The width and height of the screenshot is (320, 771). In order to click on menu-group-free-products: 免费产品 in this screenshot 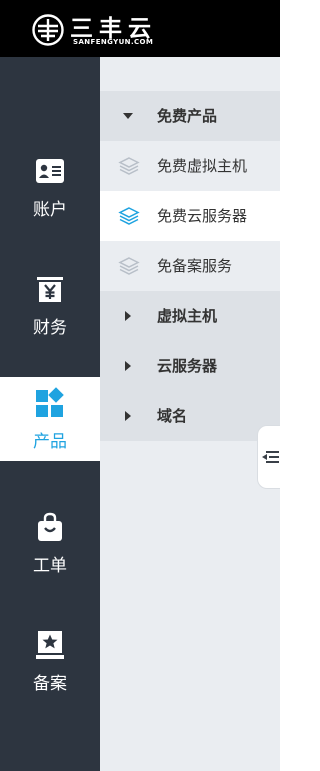, I will do `click(190, 116)`.